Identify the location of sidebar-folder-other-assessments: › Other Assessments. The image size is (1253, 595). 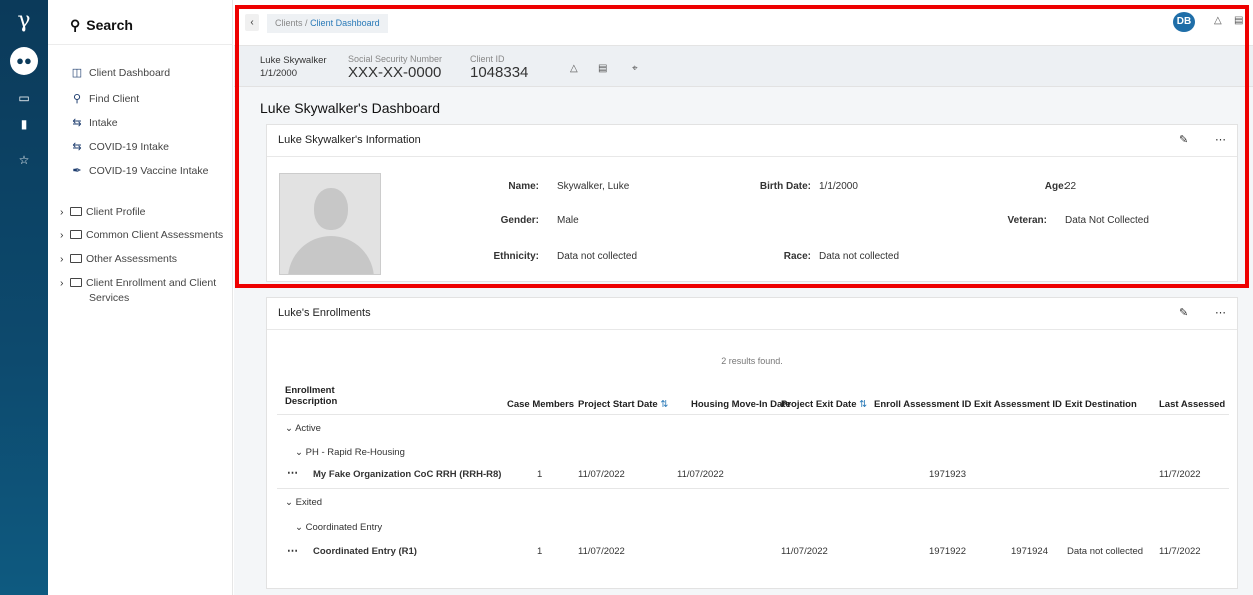
(118, 259).